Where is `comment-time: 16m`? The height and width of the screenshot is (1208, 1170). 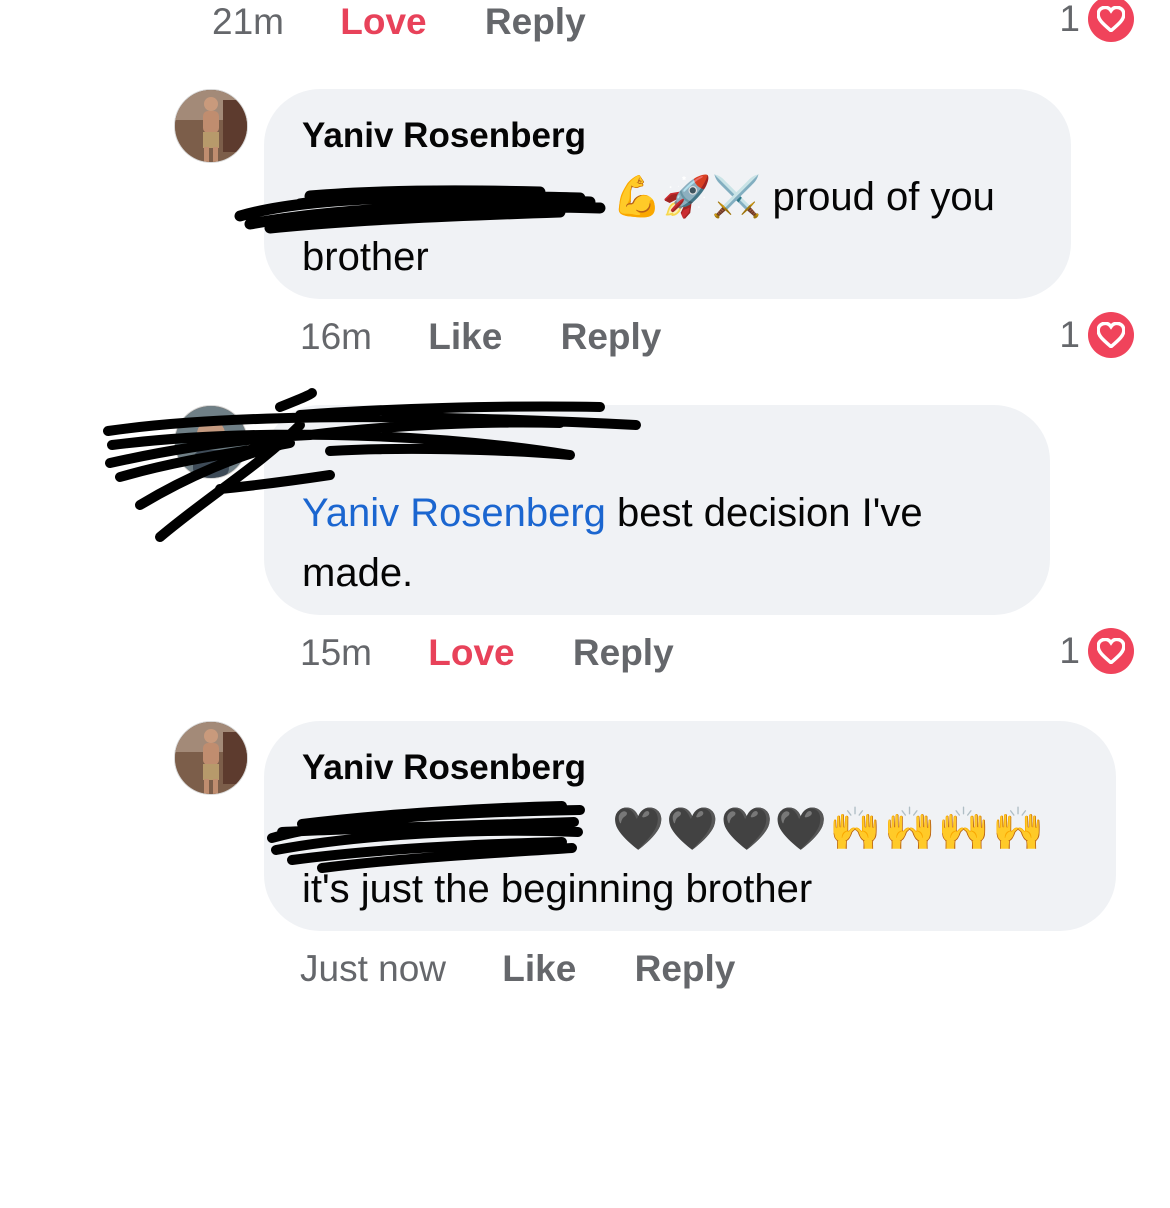
comment-time: 16m is located at coordinates (336, 336).